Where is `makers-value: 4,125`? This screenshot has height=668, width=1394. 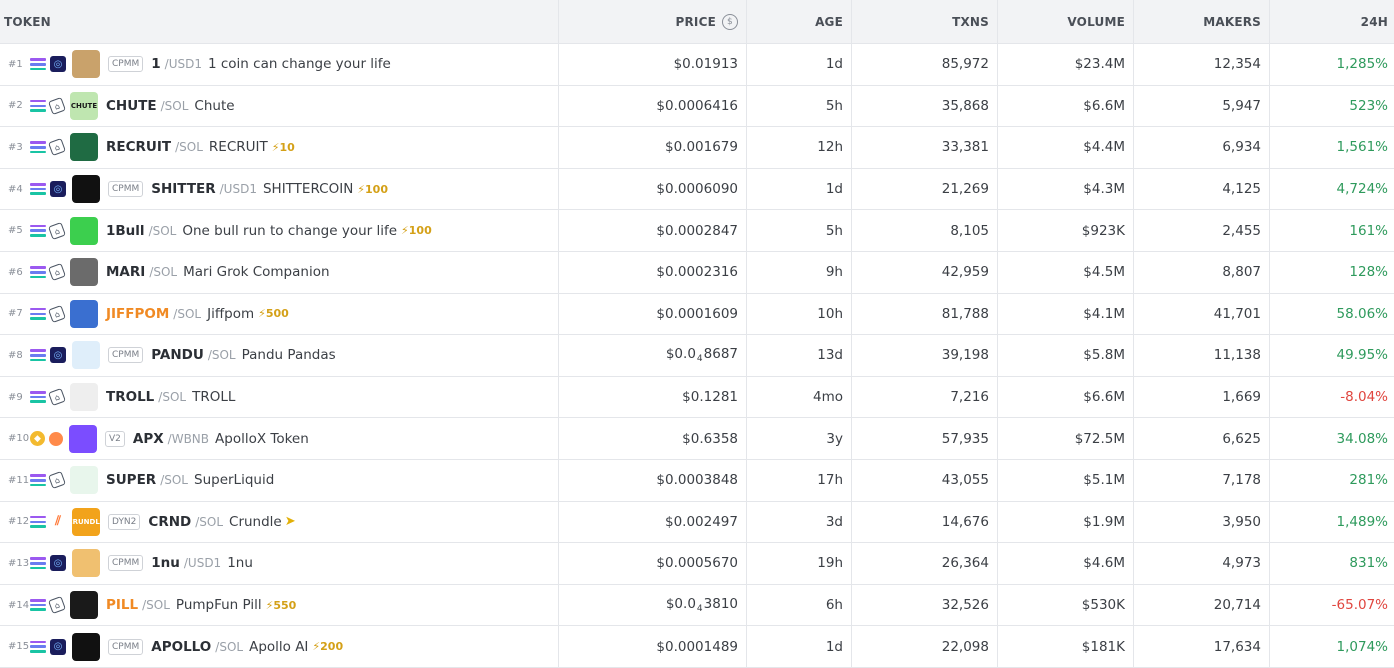
makers-value: 4,125 is located at coordinates (1241, 189).